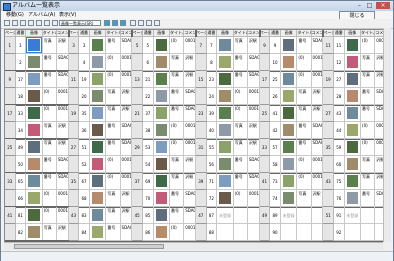 The height and width of the screenshot is (261, 394). What do you see at coordinates (10, 215) in the screenshot?
I see `page-cell: 41` at bounding box center [10, 215].